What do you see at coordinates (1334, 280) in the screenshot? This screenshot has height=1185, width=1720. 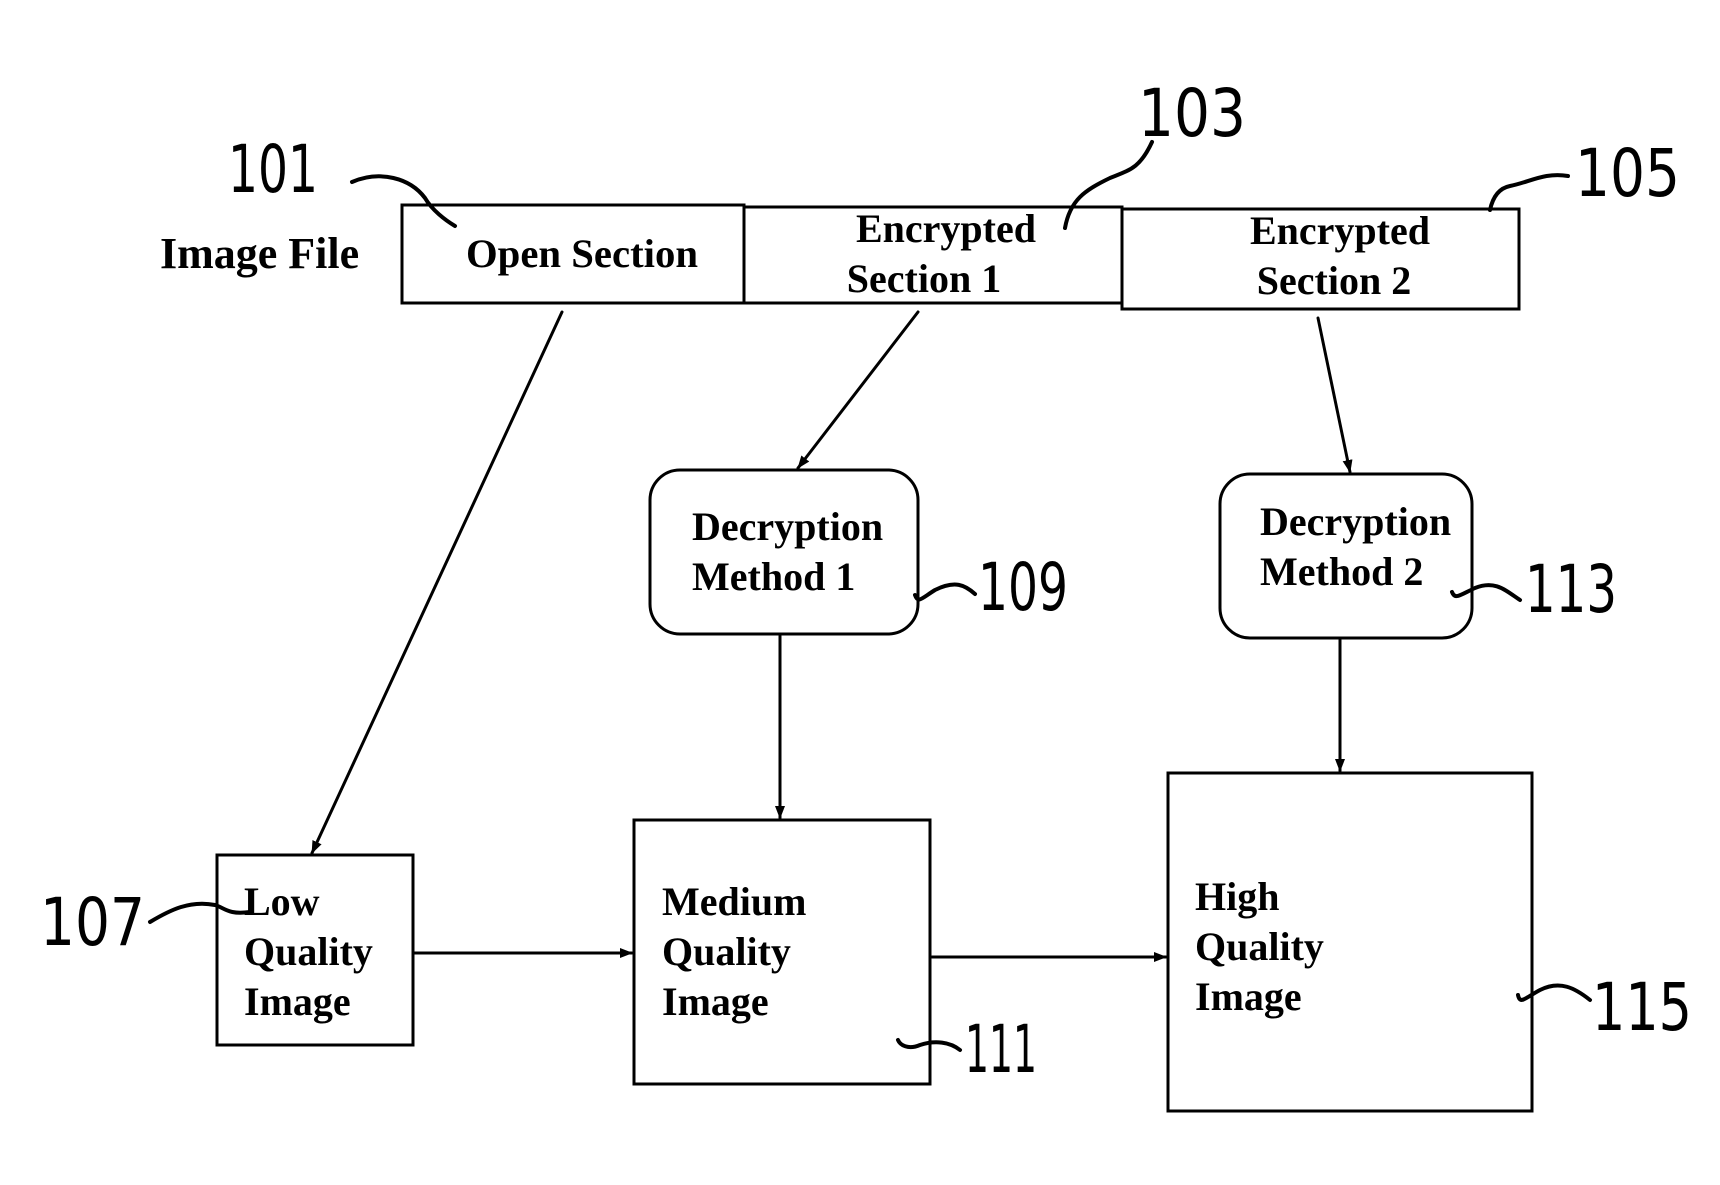 I see `section-encrypted-2-line2: Section 2` at bounding box center [1334, 280].